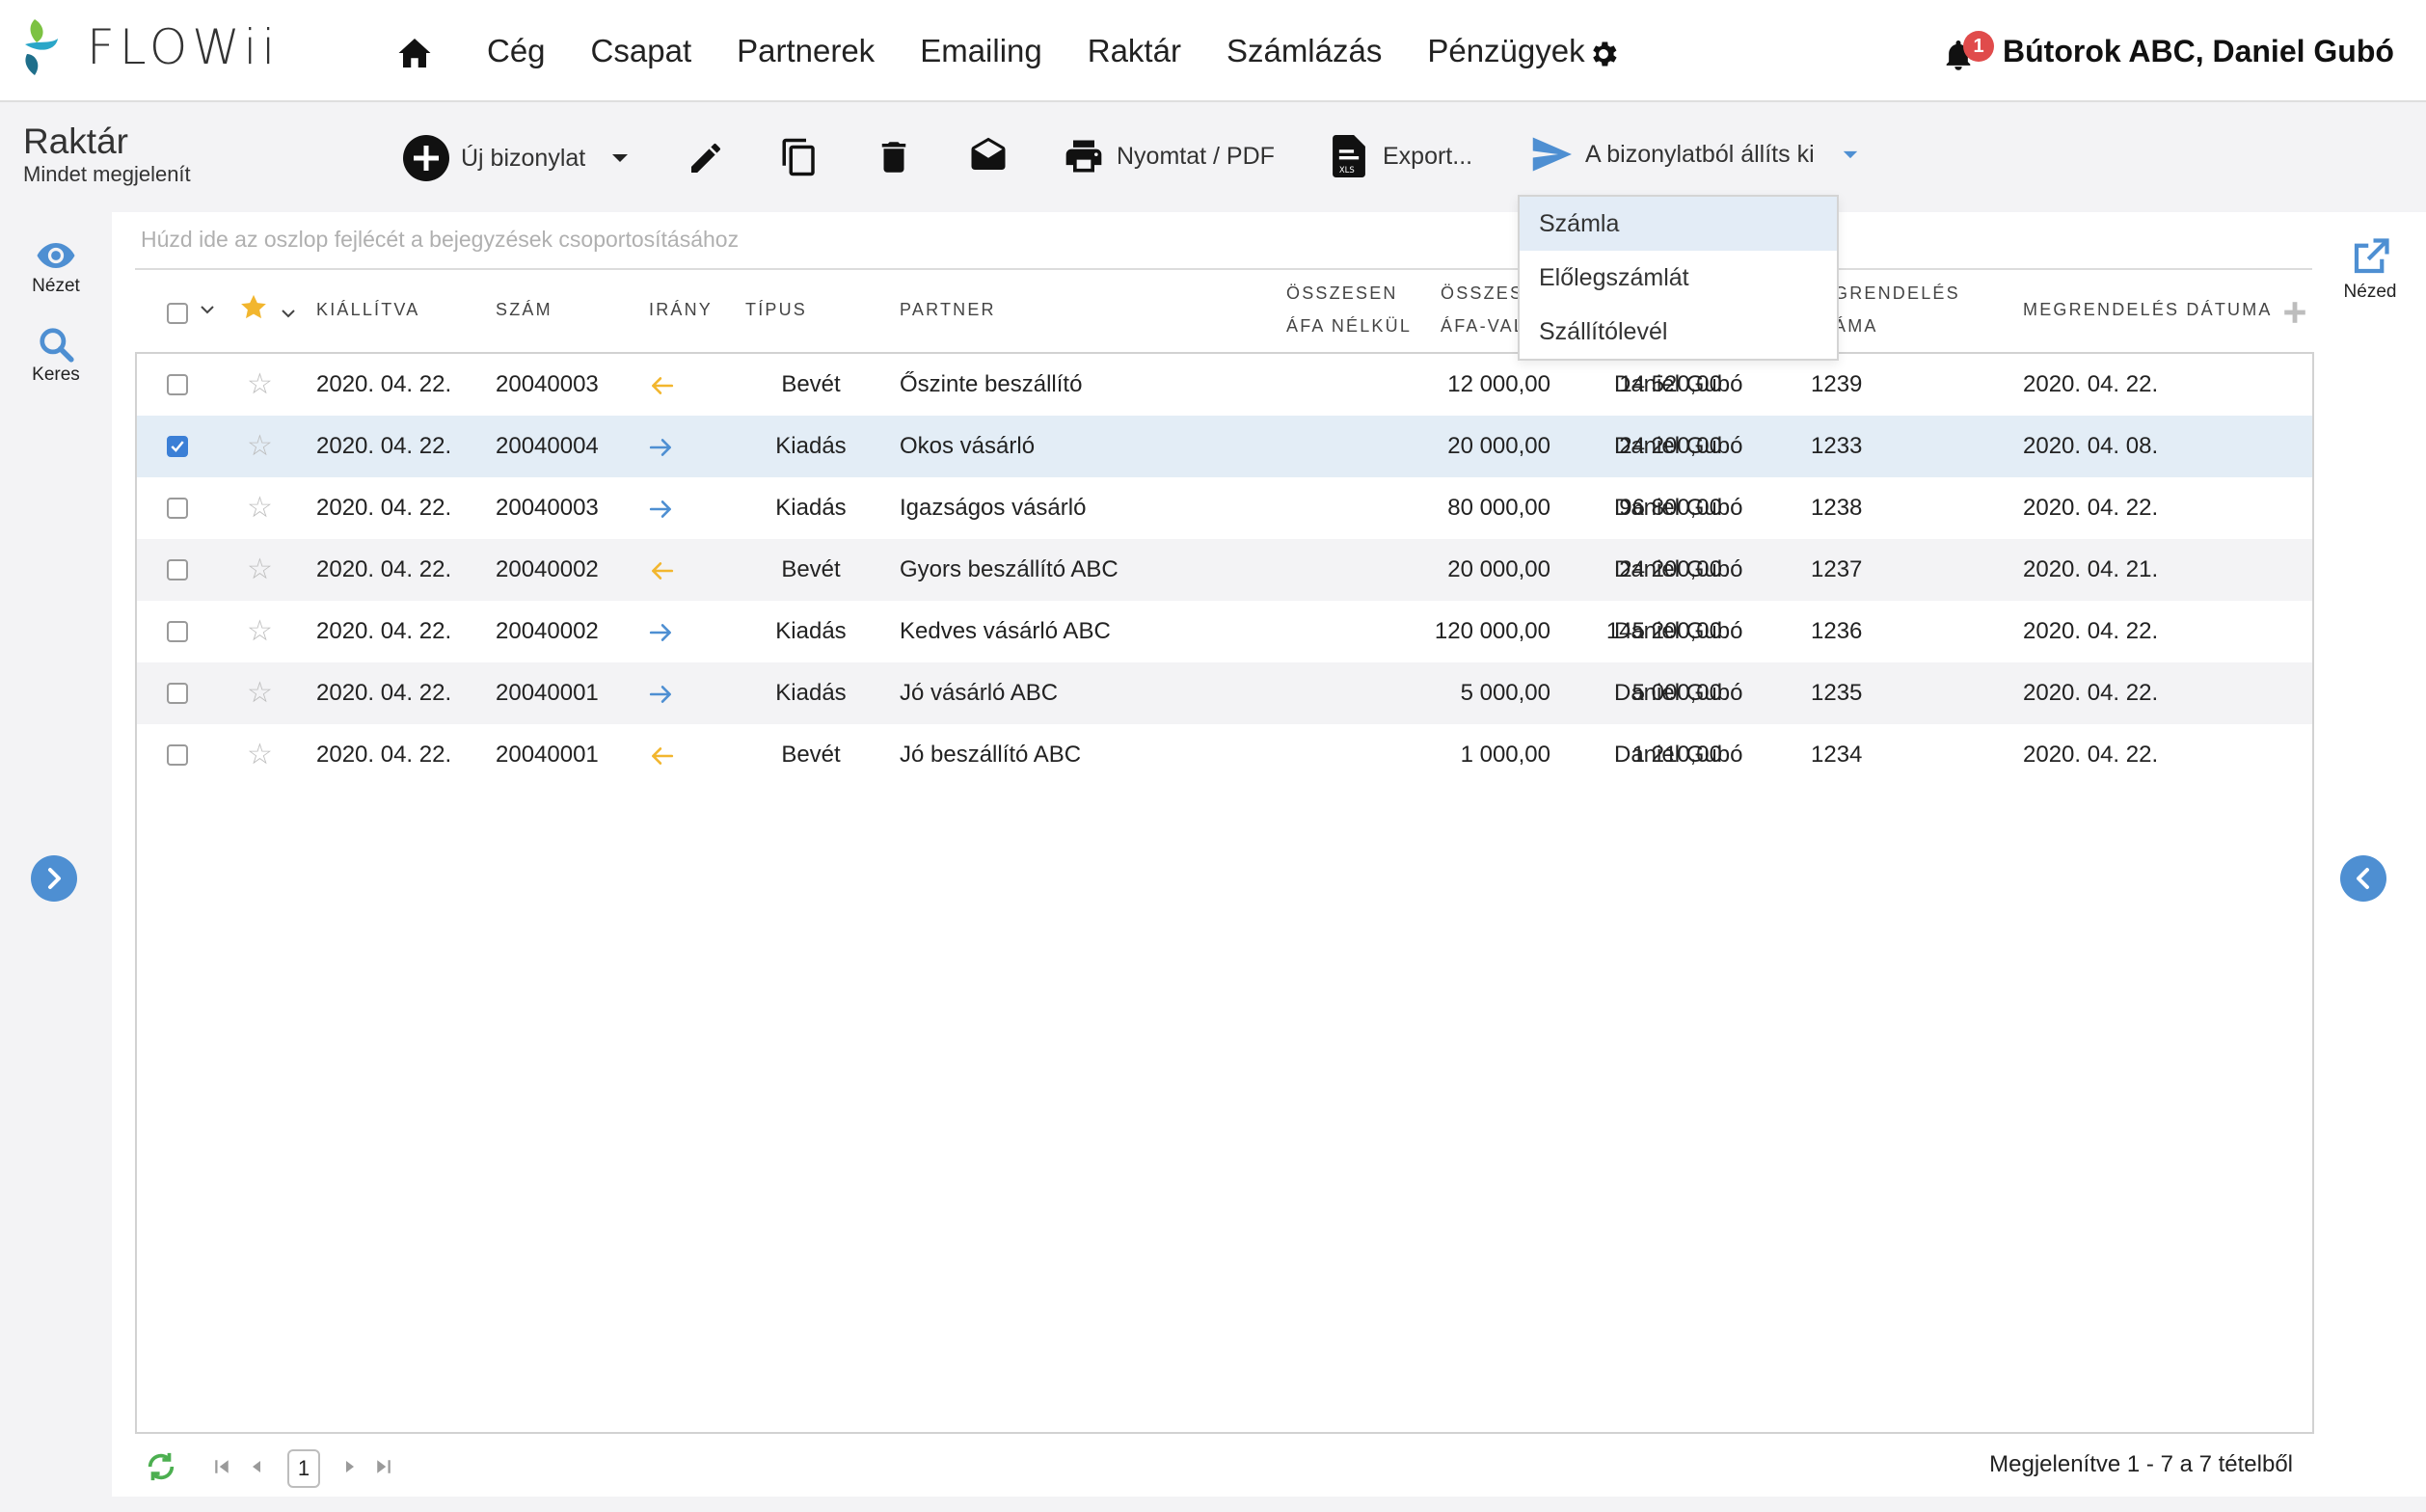  I want to click on arrow-right-icon, so click(660, 694).